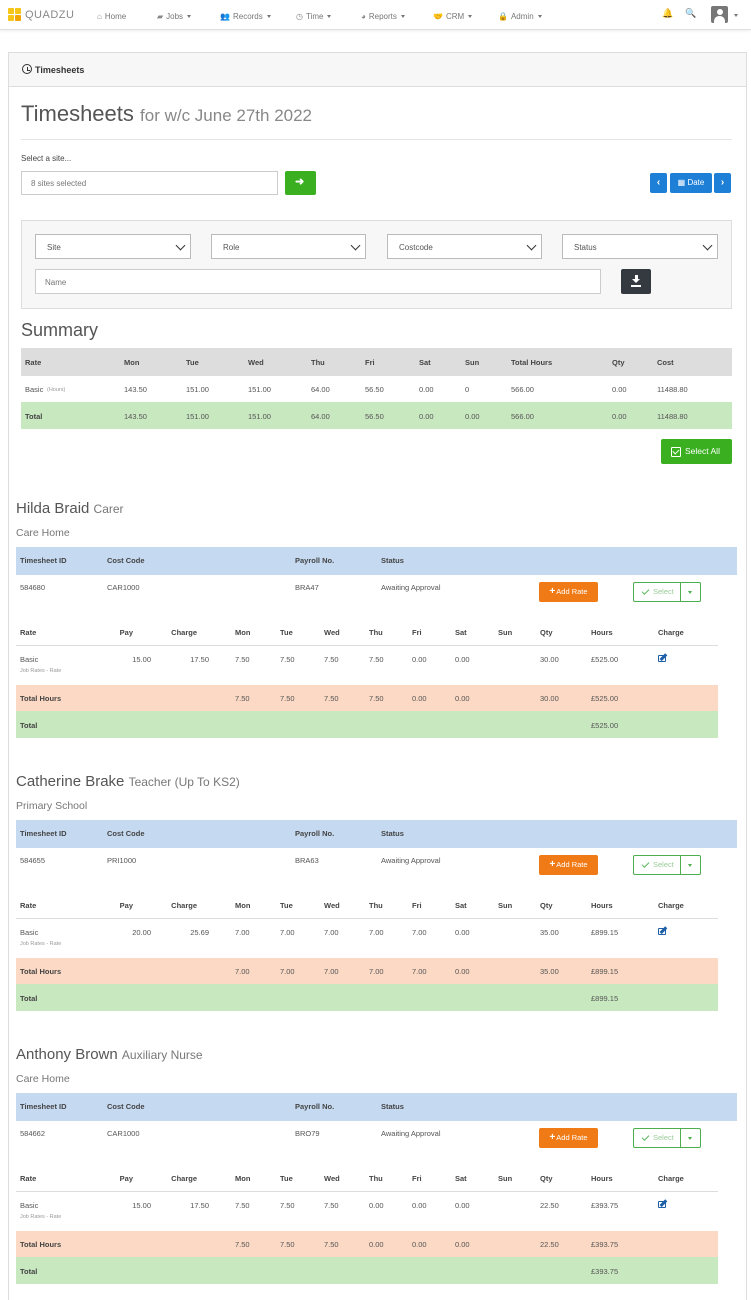 The height and width of the screenshot is (1300, 751). I want to click on nav-label: Time, so click(314, 16).